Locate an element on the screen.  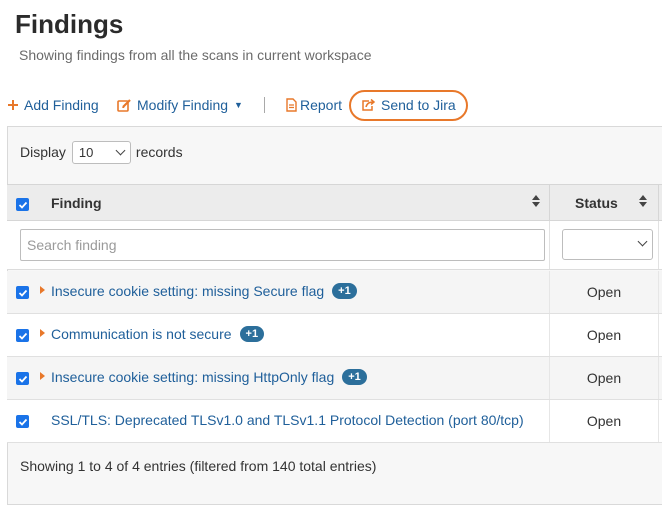
edit-icon is located at coordinates (124, 105).